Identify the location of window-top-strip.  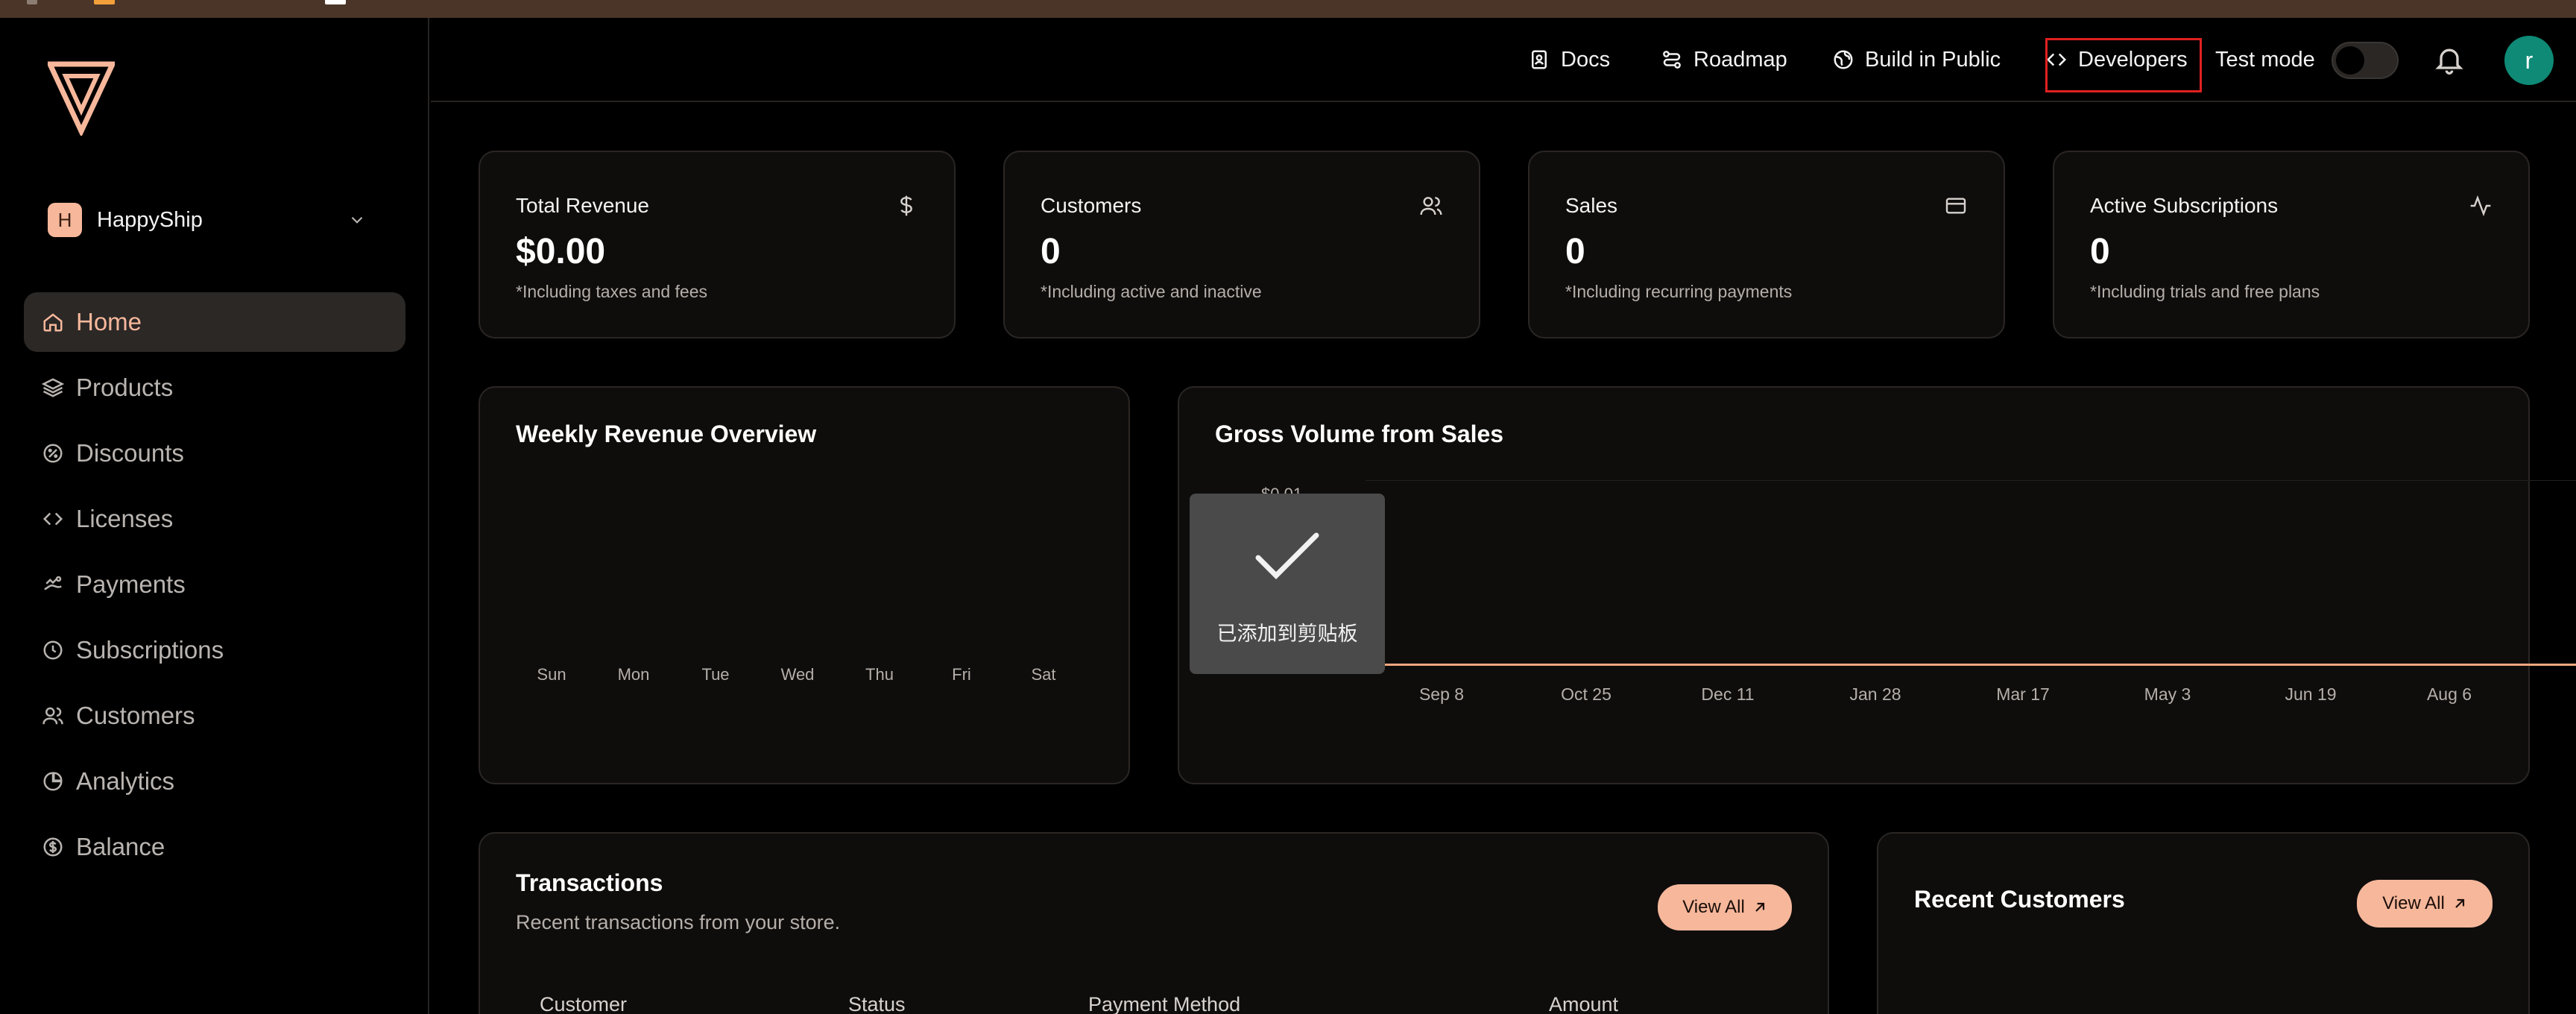
(1288, 9).